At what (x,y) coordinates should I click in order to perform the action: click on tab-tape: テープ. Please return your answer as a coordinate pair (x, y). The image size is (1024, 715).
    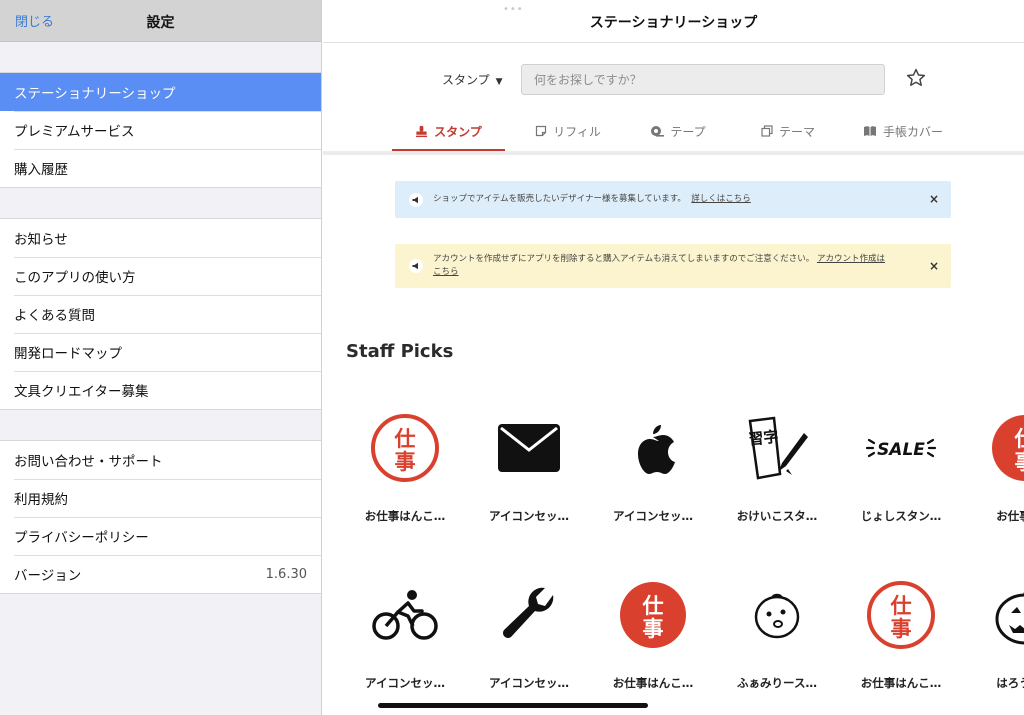
    Looking at the image, I should click on (678, 131).